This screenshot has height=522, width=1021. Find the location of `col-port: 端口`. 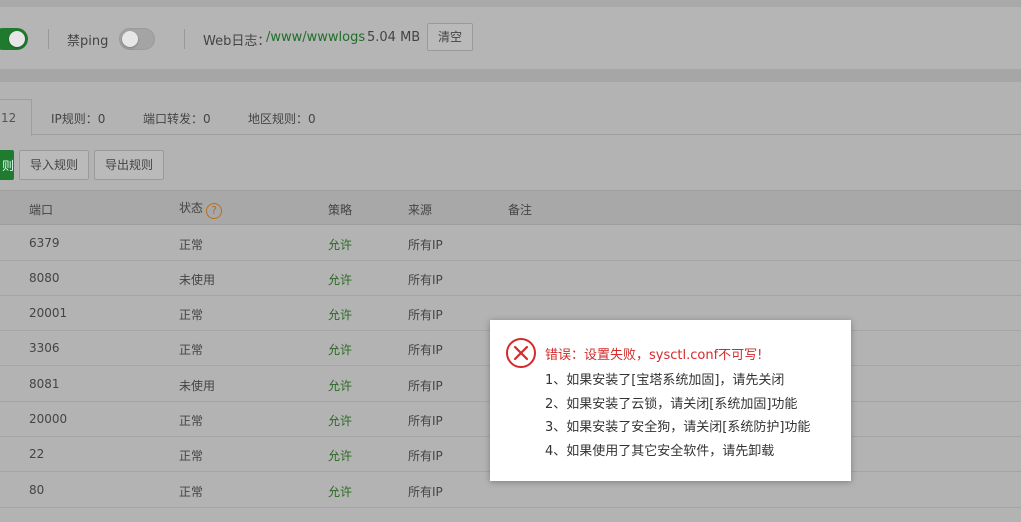

col-port: 端口 is located at coordinates (41, 210).